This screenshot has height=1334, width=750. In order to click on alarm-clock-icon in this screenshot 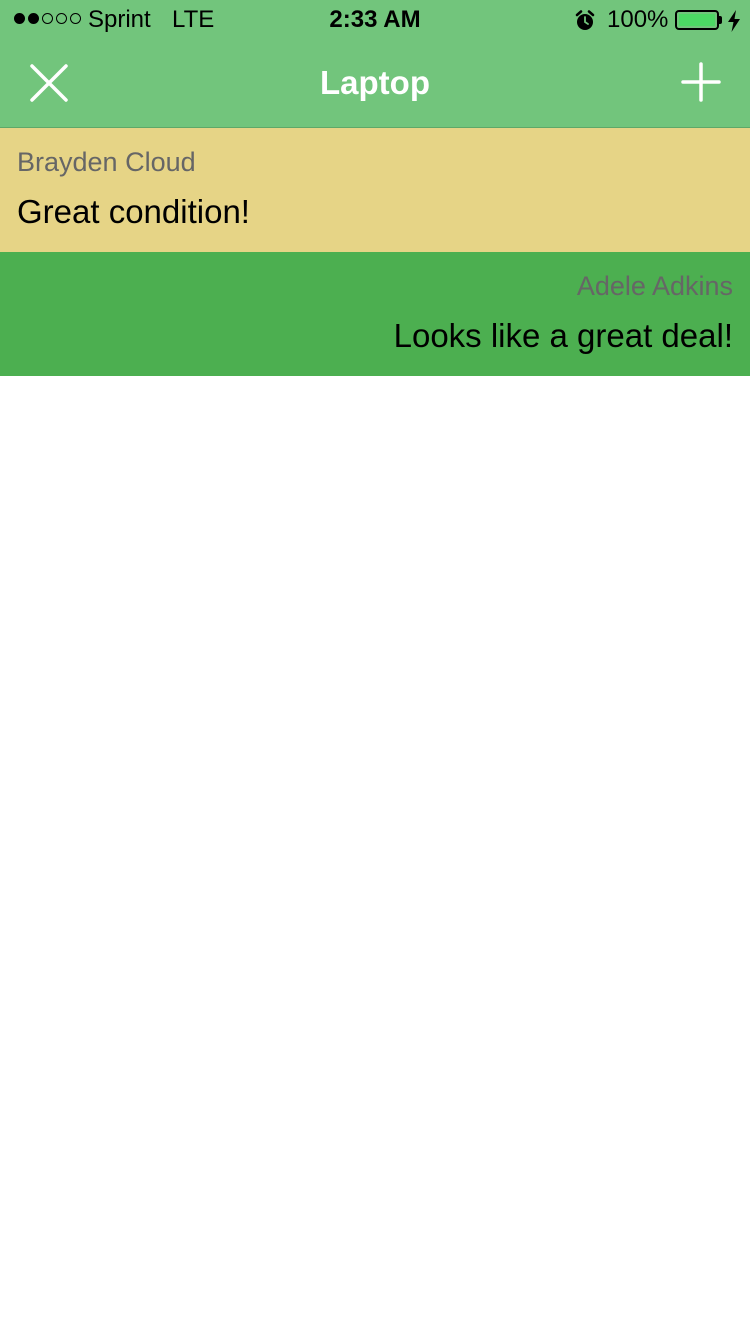, I will do `click(585, 20)`.